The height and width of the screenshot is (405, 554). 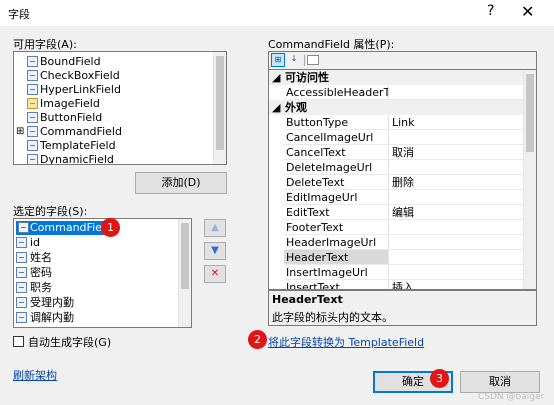 I want to click on autogen-label: 自动生成字段(G), so click(x=69, y=342).